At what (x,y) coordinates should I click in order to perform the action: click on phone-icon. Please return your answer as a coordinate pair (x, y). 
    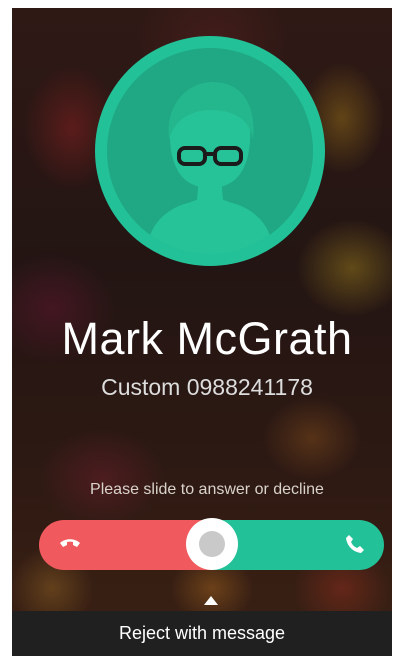
    Looking at the image, I should click on (355, 544).